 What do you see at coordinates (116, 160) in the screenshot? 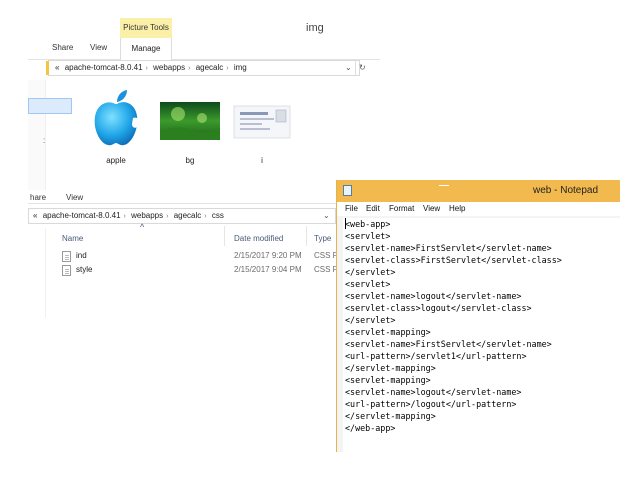
I see `thumbnail-label: apple` at bounding box center [116, 160].